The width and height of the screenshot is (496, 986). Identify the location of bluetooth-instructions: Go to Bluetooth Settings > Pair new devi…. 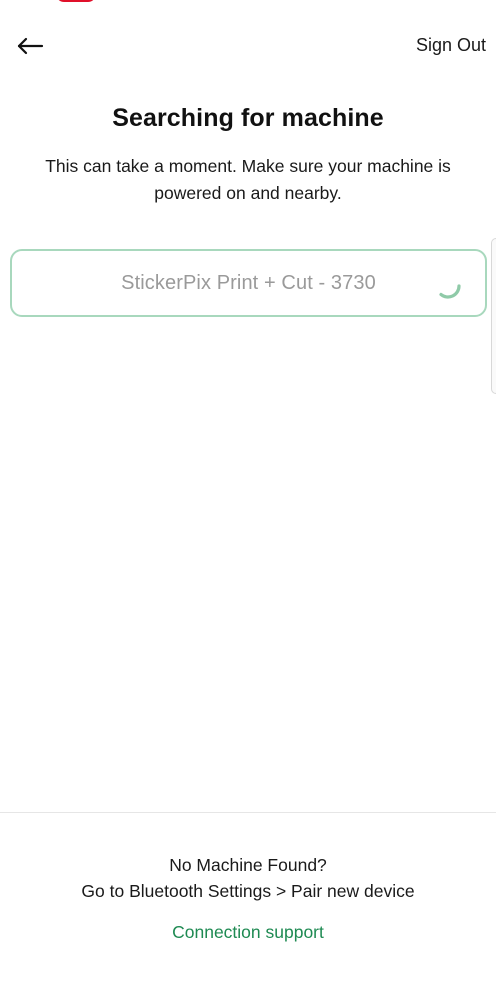
(248, 891).